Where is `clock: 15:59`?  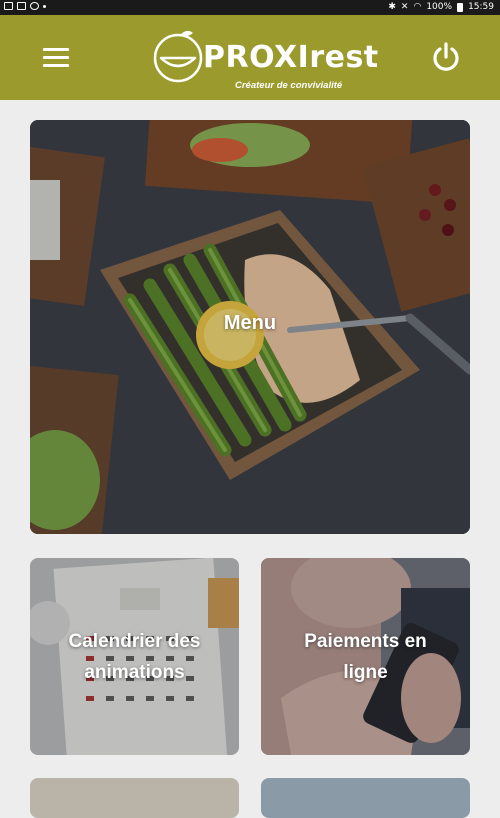
clock: 15:59 is located at coordinates (481, 7).